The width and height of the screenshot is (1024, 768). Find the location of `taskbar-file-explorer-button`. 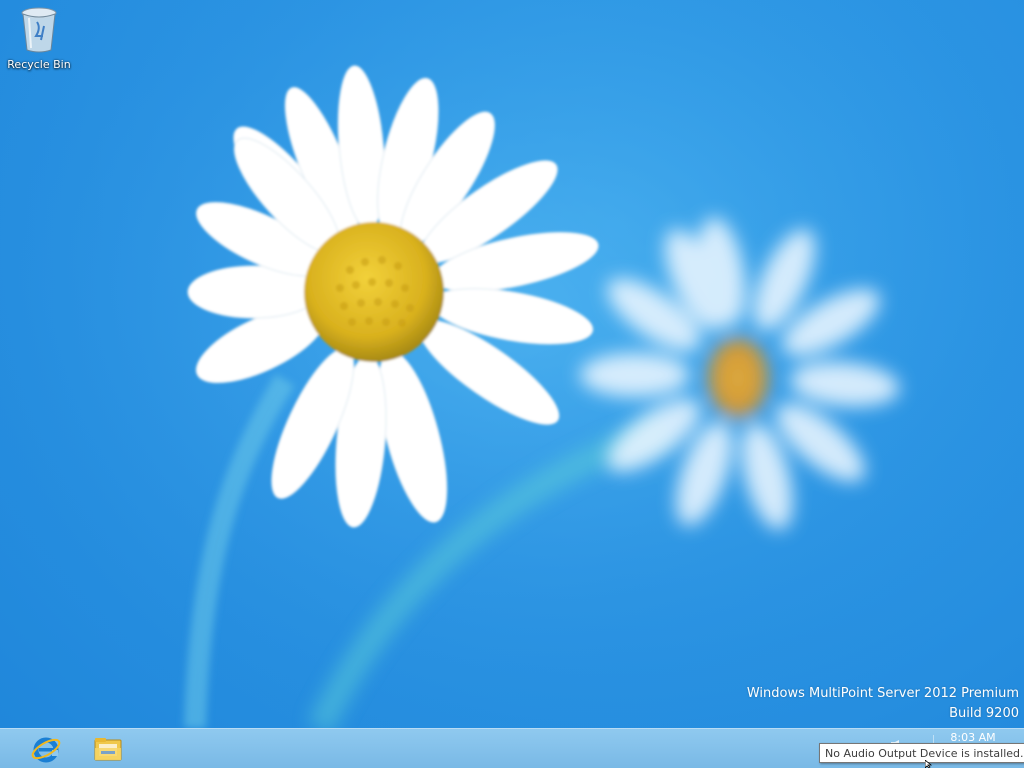

taskbar-file-explorer-button is located at coordinates (108, 748).